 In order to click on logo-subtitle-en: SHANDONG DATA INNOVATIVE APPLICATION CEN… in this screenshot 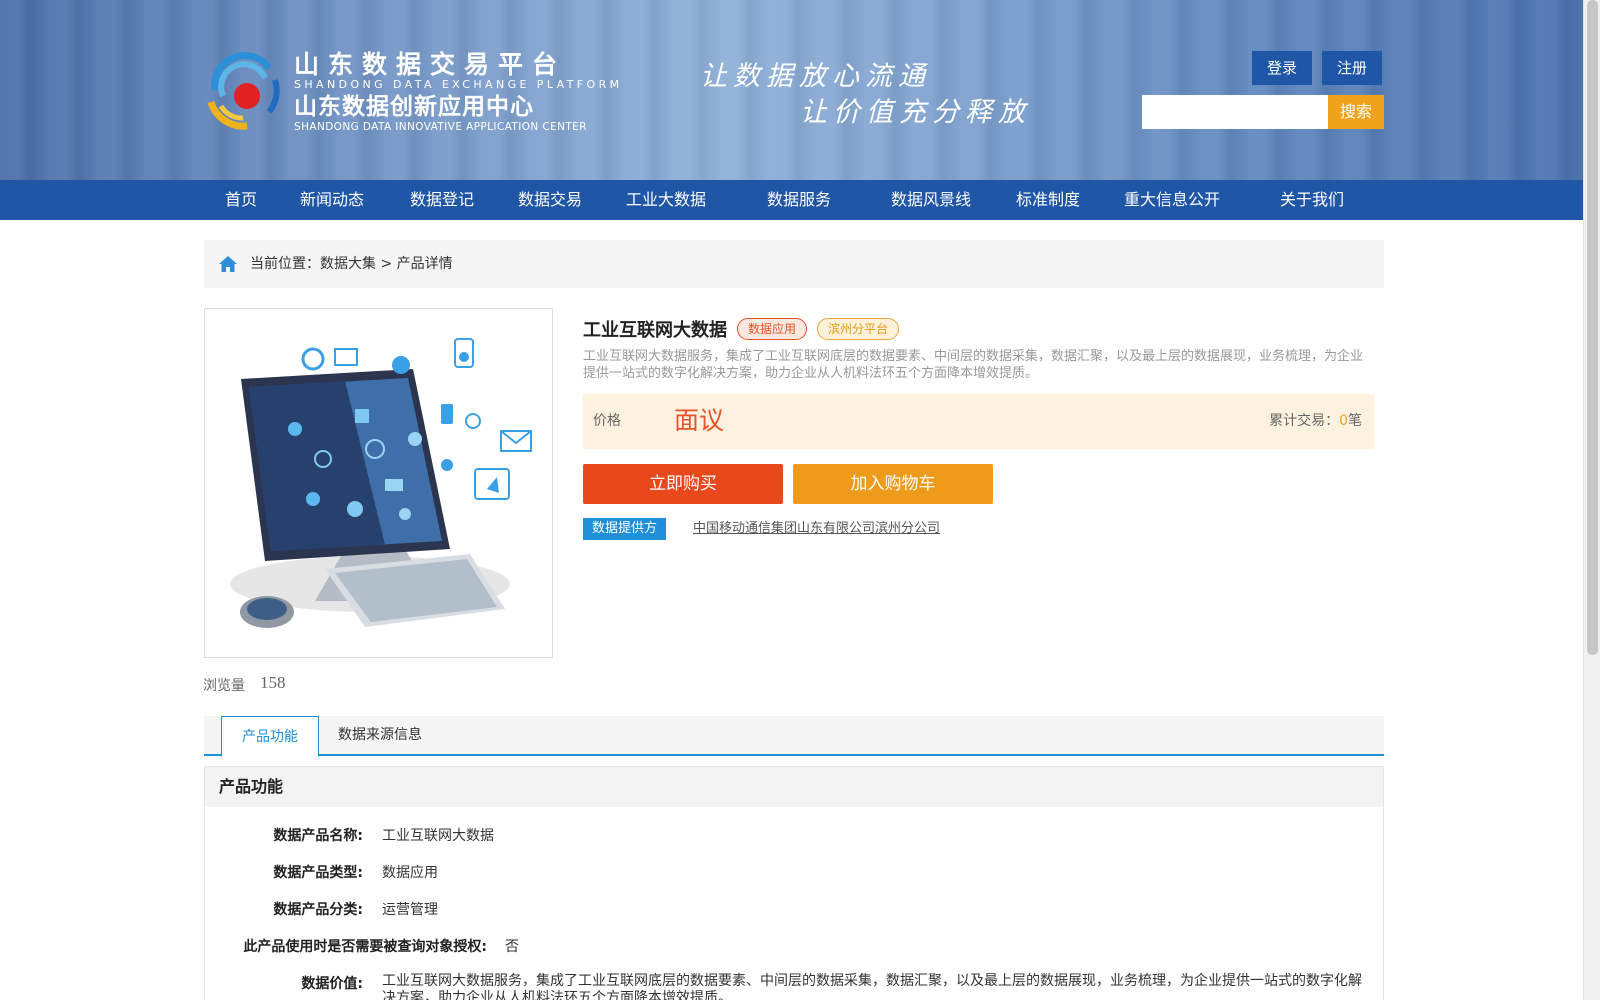, I will do `click(440, 127)`.